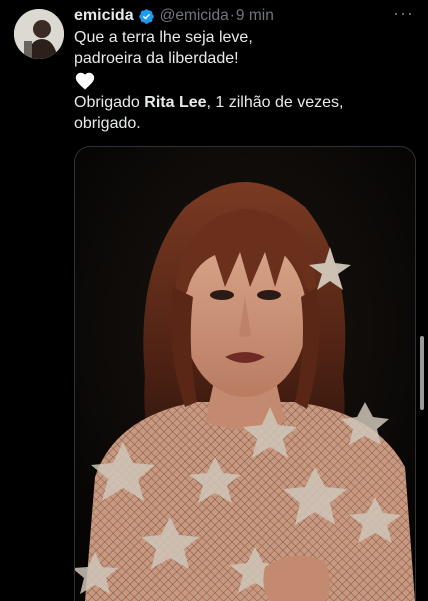  I want to click on text-line-4: Obrigado Rita Lee, 1 zilhão de vezes,, so click(244, 103).